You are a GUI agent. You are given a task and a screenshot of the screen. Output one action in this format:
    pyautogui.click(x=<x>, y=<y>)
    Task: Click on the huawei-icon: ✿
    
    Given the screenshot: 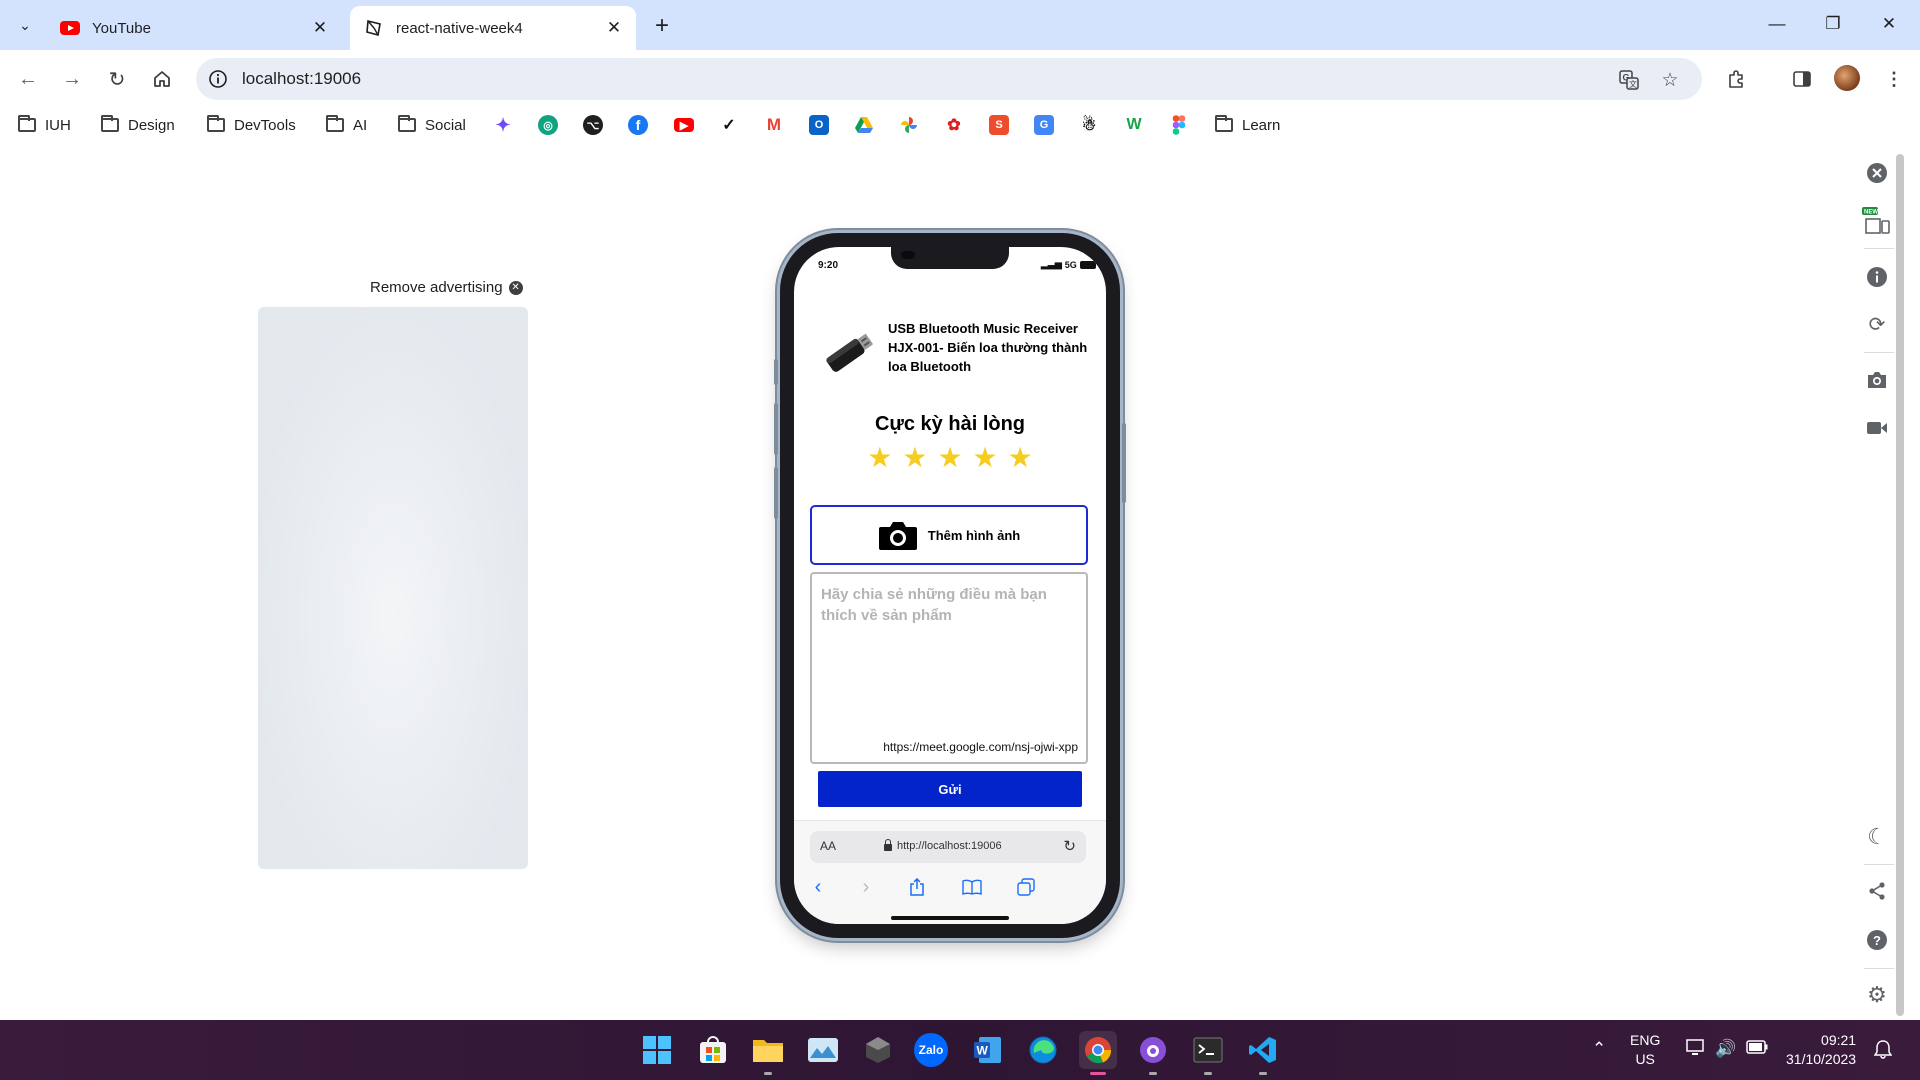 What is the action you would take?
    pyautogui.click(x=954, y=125)
    